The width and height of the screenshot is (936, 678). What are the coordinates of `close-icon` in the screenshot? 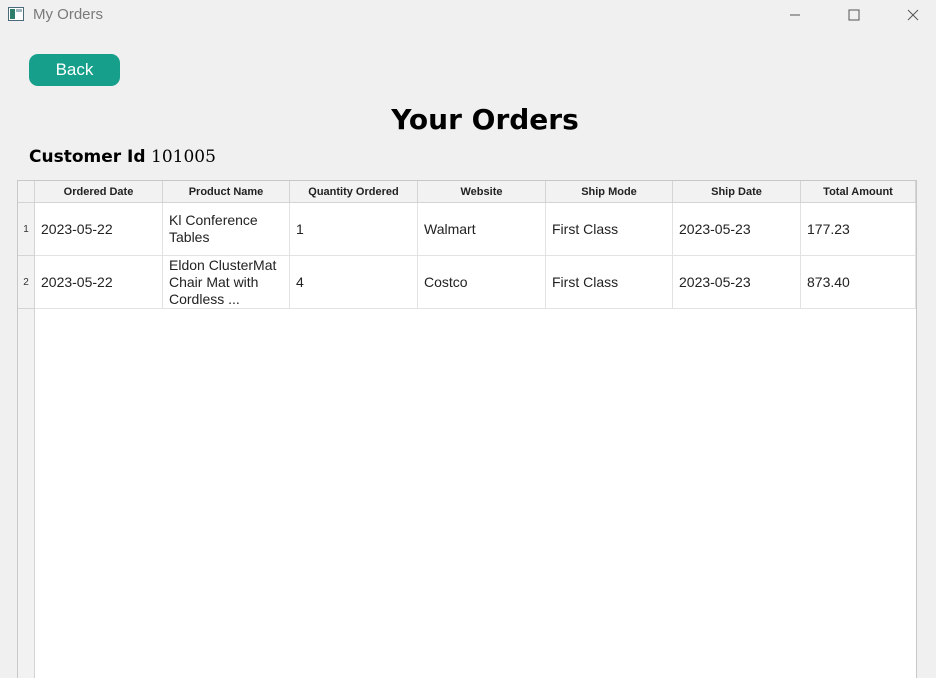 It's located at (913, 15).